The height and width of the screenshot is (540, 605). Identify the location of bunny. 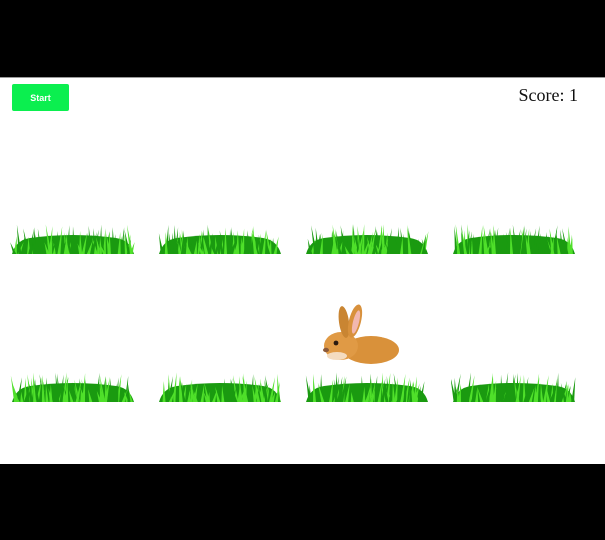
(361, 334).